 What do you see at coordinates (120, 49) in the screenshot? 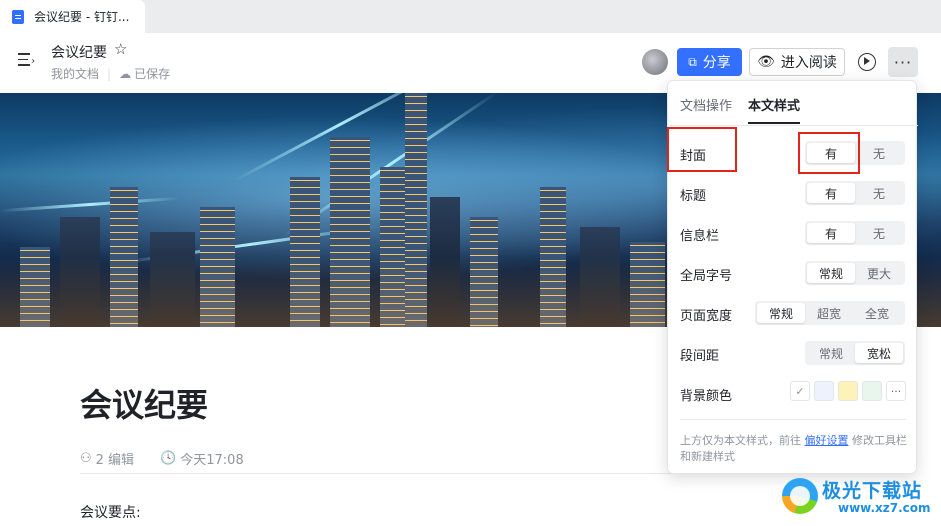
I see `star-icon: ☆` at bounding box center [120, 49].